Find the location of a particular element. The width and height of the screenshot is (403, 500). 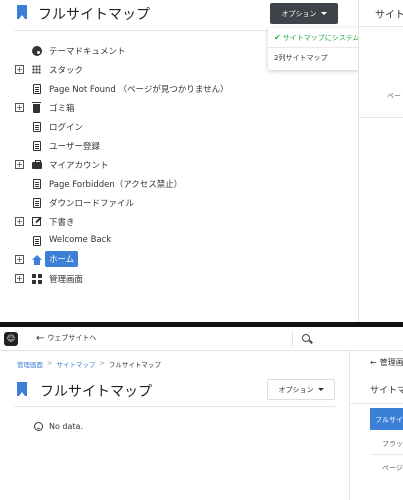

trash-icon is located at coordinates (36, 107).